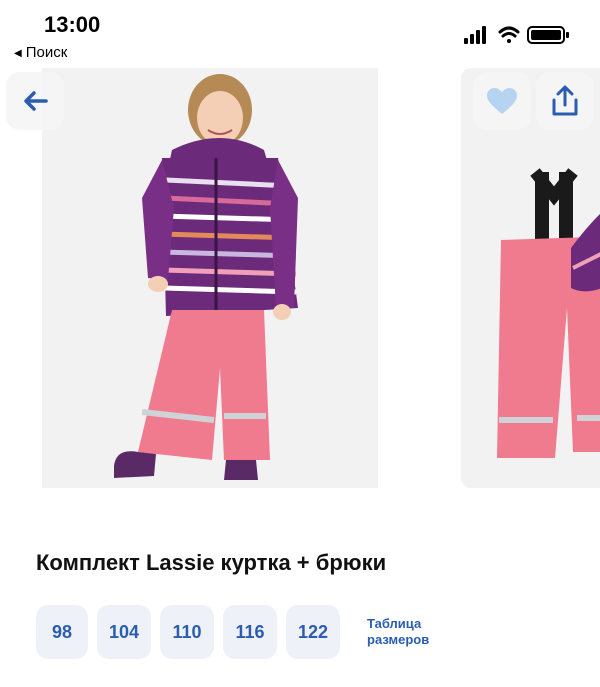  Describe the element at coordinates (187, 632) in the screenshot. I see `size-chip-110: 110` at that location.